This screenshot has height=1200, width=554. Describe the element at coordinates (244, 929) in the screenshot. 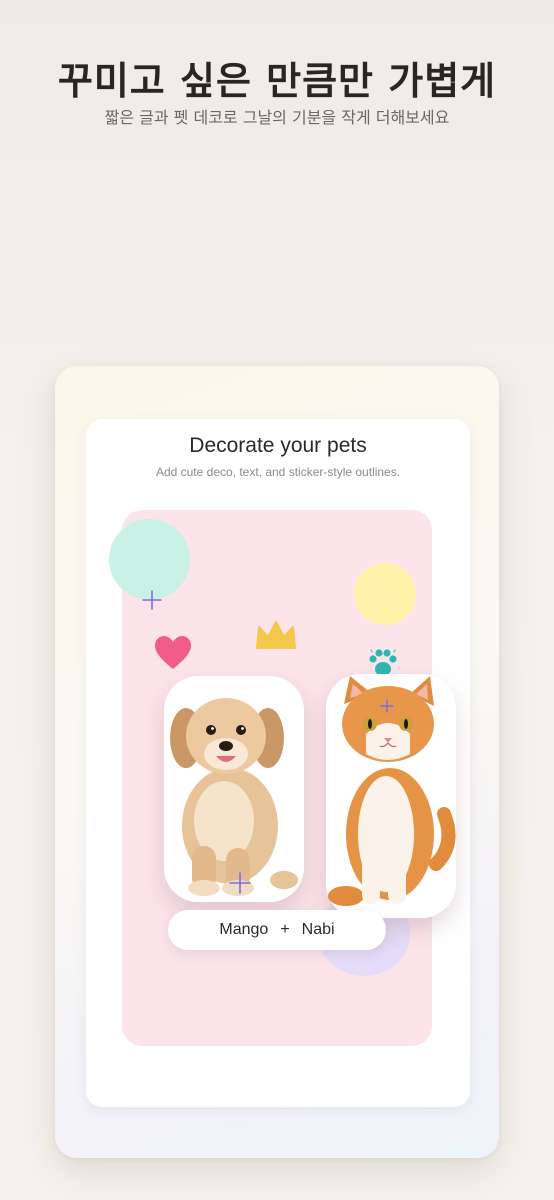

I see `pet-name-left: Mango` at that location.